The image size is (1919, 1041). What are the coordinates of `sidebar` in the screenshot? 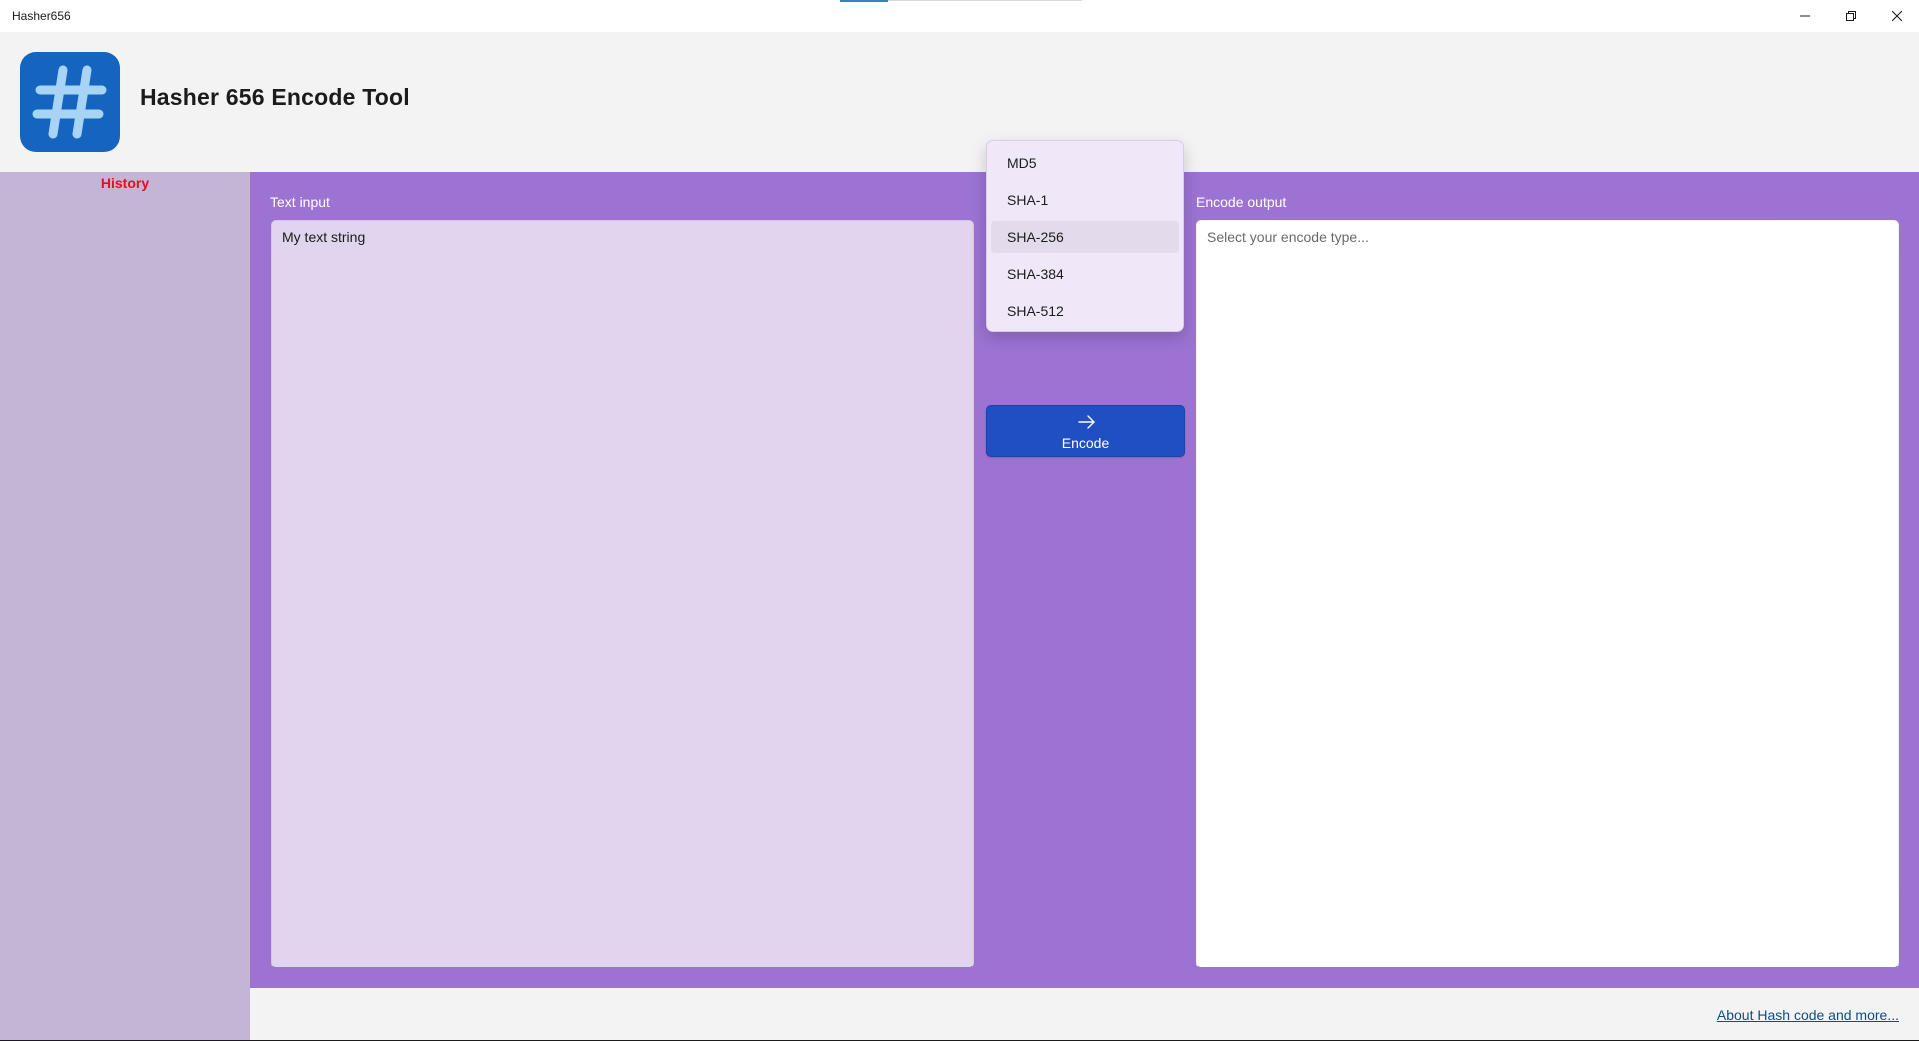 It's located at (125, 606).